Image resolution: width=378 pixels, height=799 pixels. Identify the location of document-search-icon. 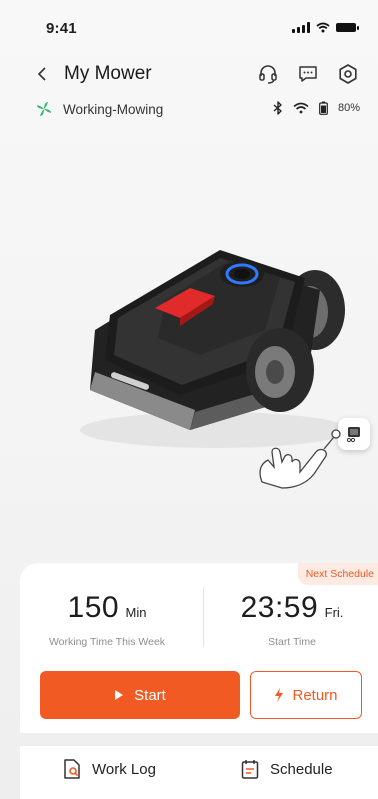
(72, 769).